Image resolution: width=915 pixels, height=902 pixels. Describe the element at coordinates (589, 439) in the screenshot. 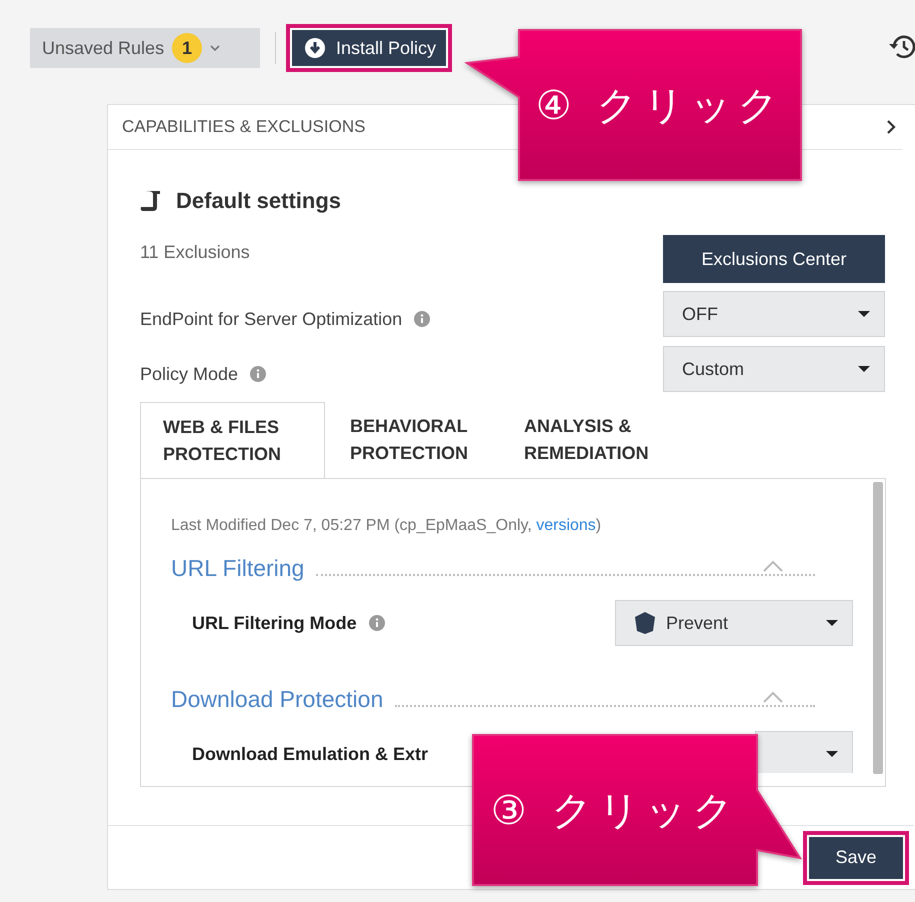

I see `tab: ANALYSIS & REMEDIATION` at that location.